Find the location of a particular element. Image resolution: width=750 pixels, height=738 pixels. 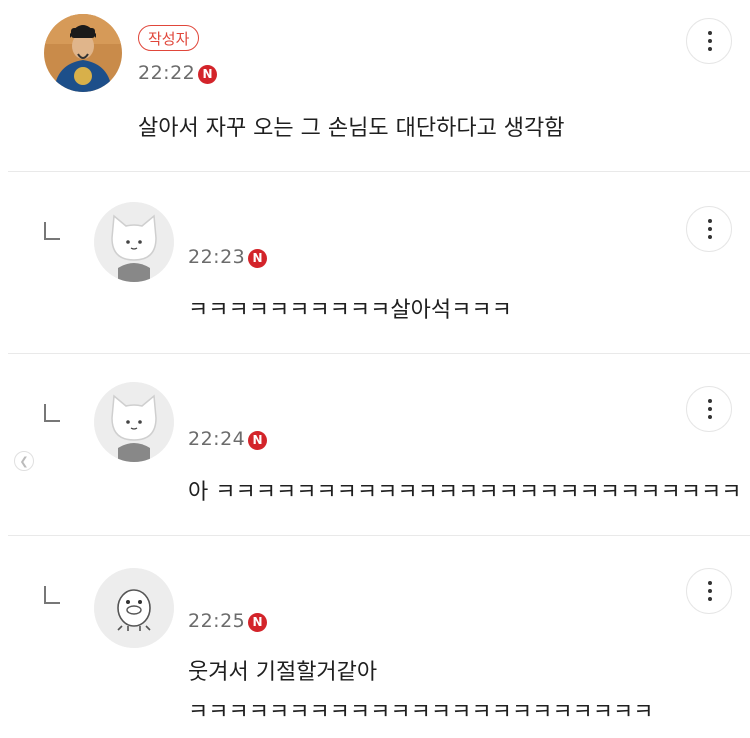

author-avatar is located at coordinates (83, 53).